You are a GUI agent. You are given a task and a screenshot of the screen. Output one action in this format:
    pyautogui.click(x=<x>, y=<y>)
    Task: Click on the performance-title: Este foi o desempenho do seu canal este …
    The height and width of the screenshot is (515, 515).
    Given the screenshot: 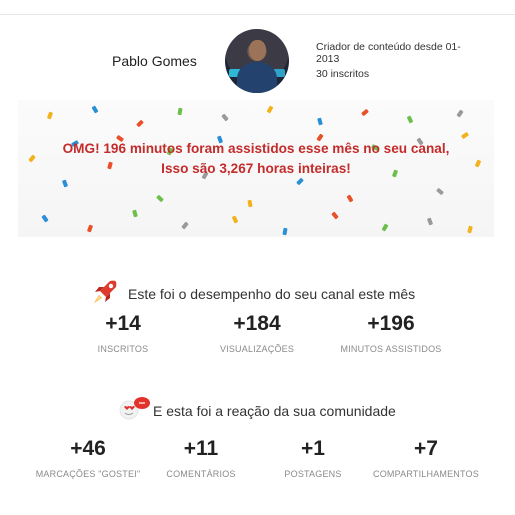 What is the action you would take?
    pyautogui.click(x=272, y=294)
    